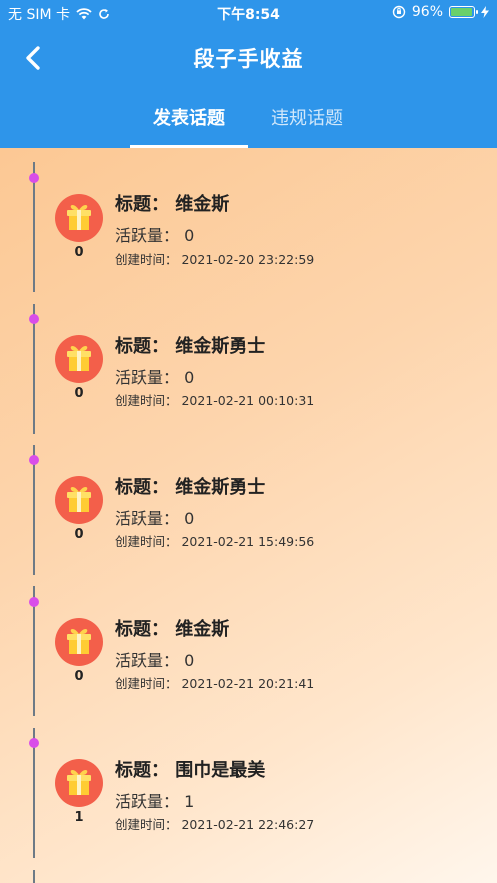 The height and width of the screenshot is (883, 497). What do you see at coordinates (79, 817) in the screenshot?
I see `activity-count: 1` at bounding box center [79, 817].